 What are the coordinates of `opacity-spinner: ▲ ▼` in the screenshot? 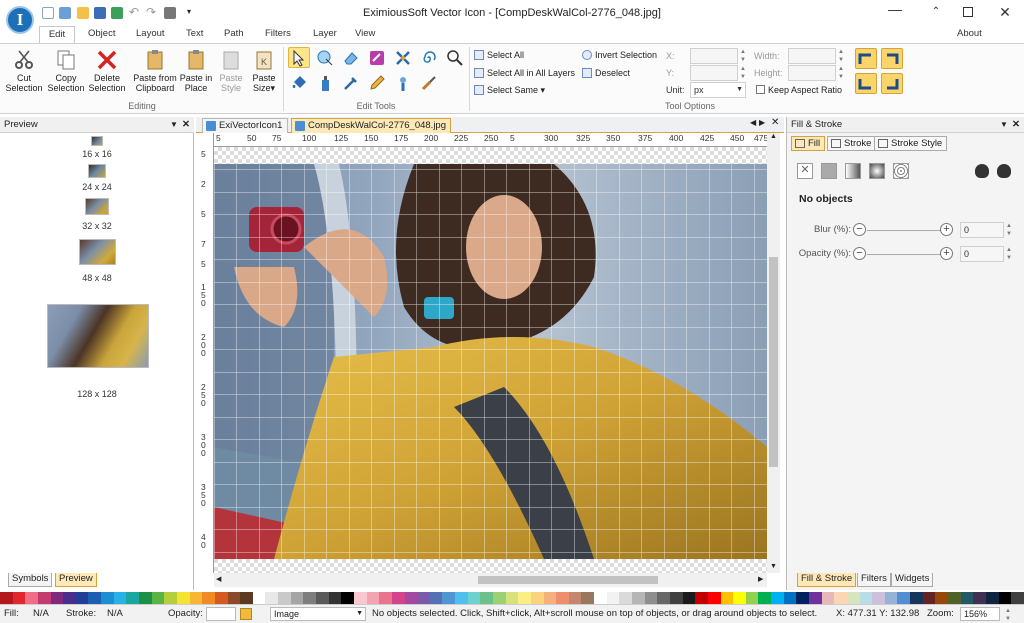 It's located at (1009, 254).